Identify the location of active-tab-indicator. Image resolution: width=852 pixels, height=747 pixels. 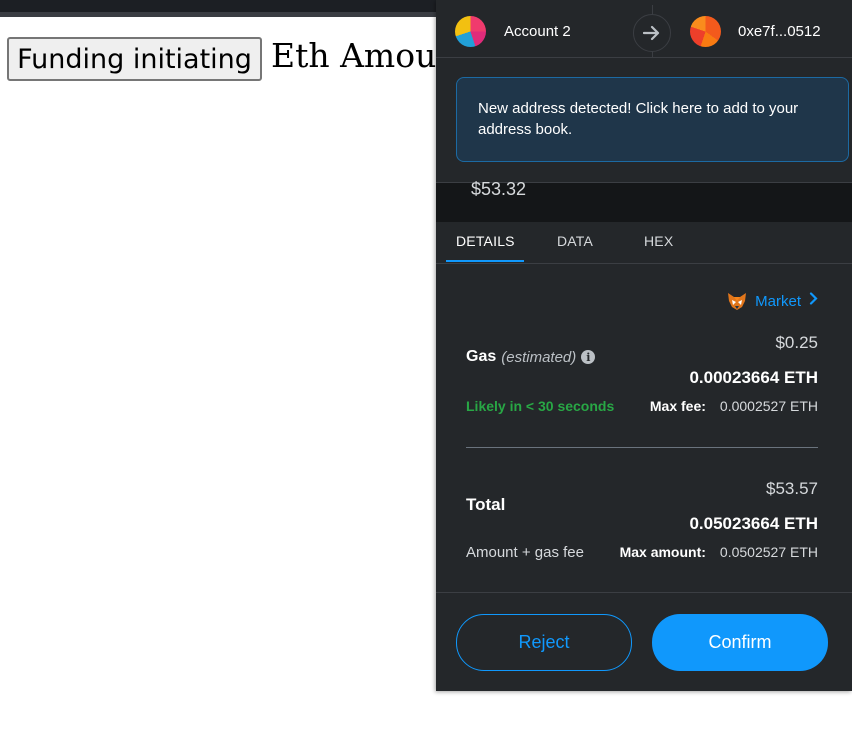
(485, 261).